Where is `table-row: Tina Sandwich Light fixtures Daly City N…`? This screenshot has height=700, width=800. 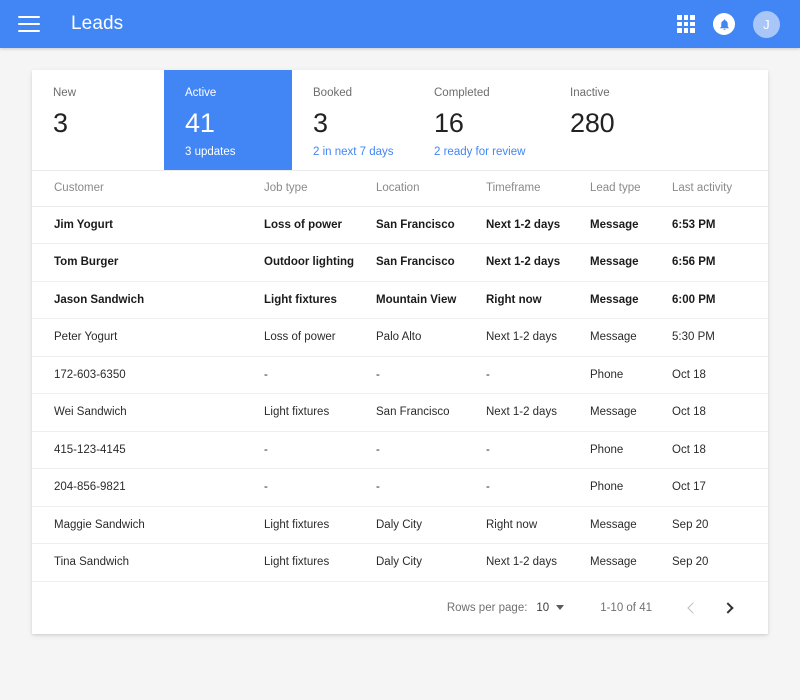 table-row: Tina Sandwich Light fixtures Daly City N… is located at coordinates (400, 562).